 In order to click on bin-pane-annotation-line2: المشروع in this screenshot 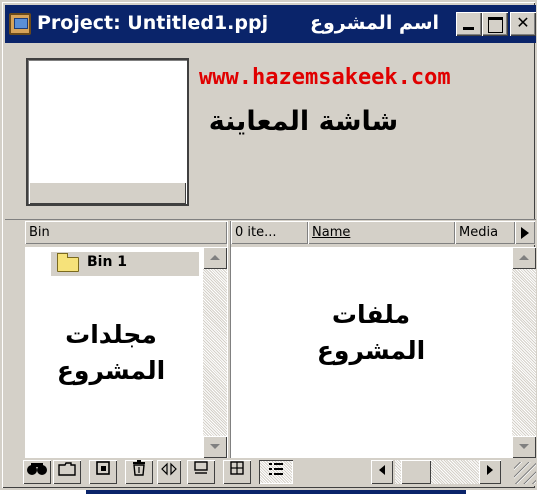, I will do `click(111, 370)`.